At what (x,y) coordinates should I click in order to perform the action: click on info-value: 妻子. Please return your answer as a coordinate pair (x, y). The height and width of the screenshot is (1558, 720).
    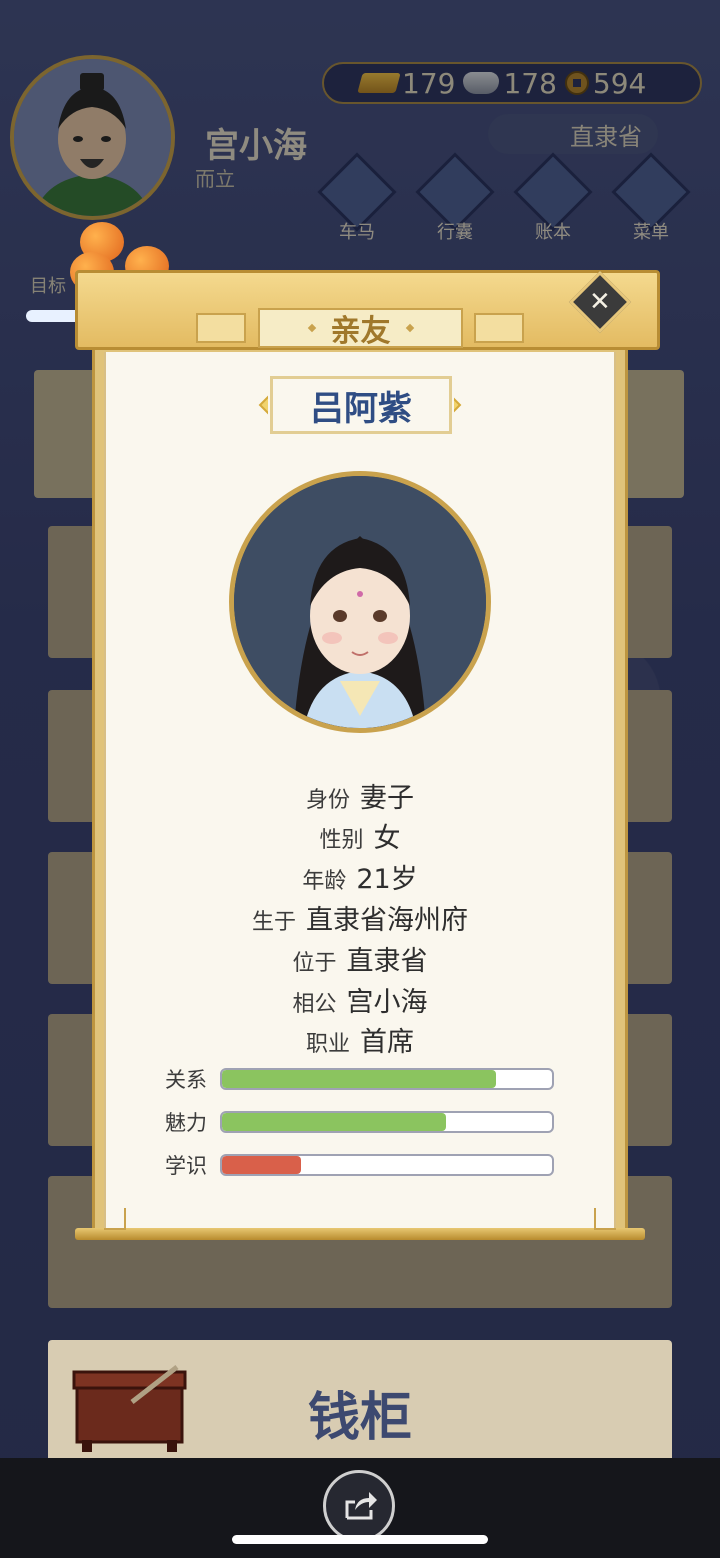
    Looking at the image, I should click on (387, 798).